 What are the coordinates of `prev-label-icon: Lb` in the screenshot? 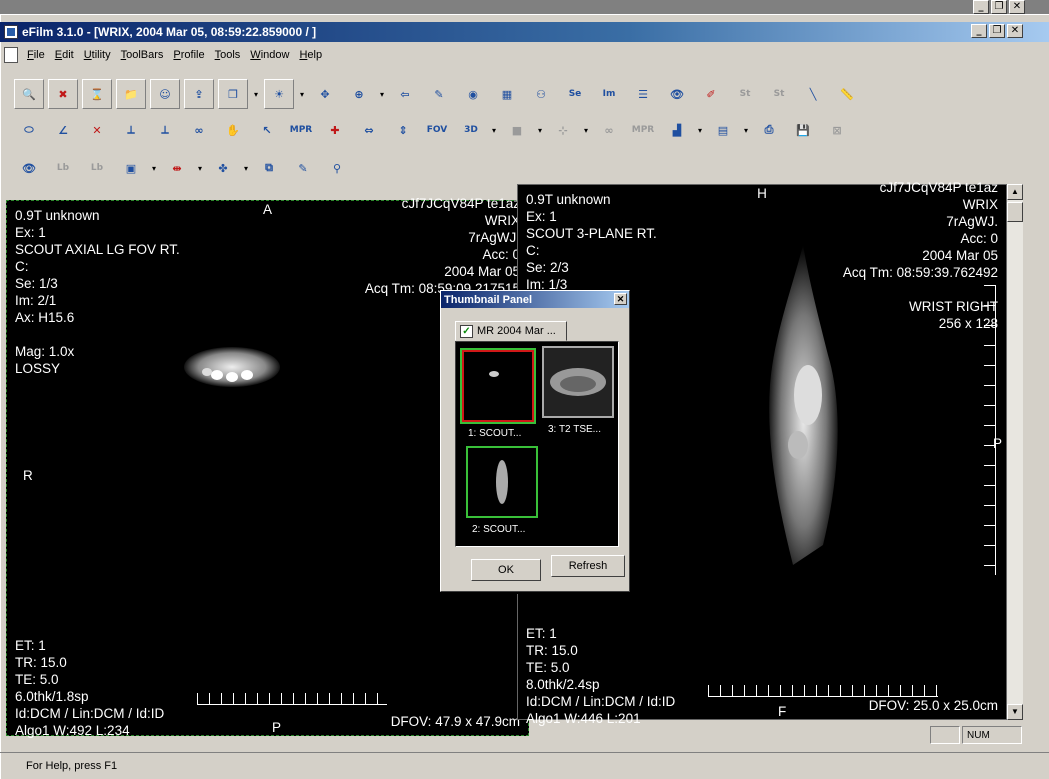 It's located at (63, 168).